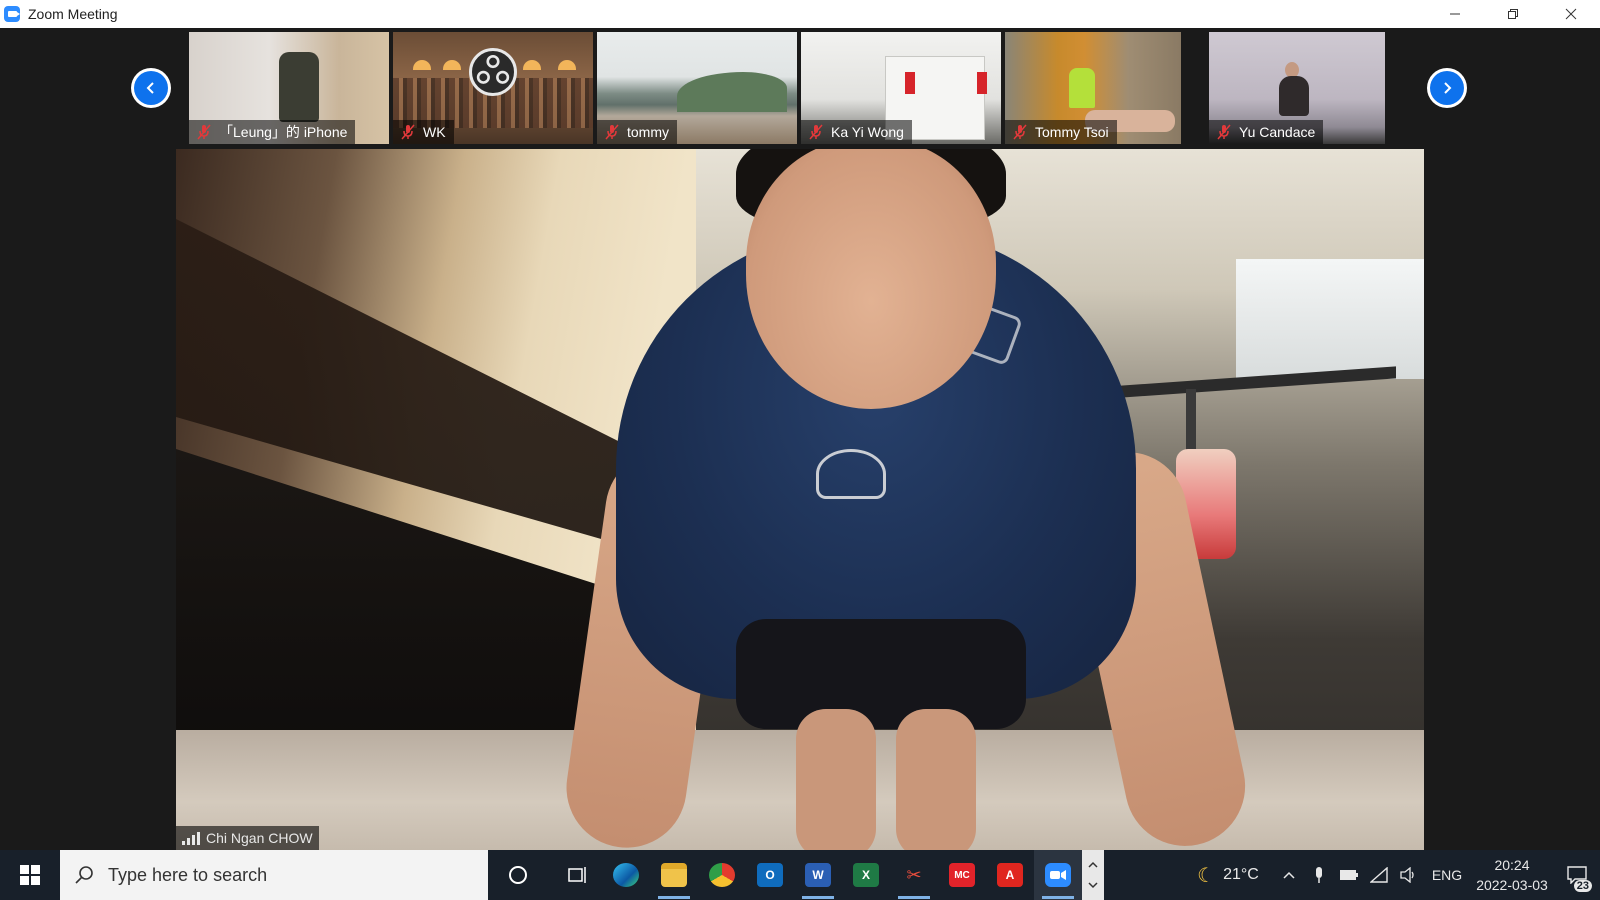 The height and width of the screenshot is (900, 1600). I want to click on outlook-icon: O, so click(770, 875).